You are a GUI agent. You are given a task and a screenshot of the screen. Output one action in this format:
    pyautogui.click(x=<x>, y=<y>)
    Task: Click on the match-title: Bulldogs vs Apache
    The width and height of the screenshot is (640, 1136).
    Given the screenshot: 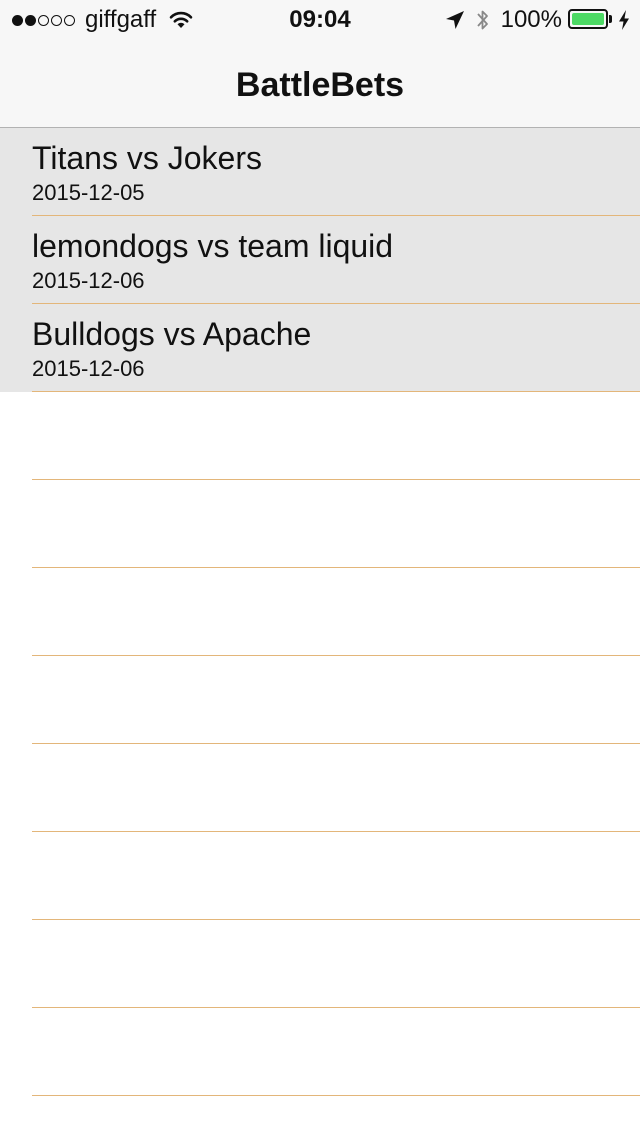 What is the action you would take?
    pyautogui.click(x=172, y=334)
    